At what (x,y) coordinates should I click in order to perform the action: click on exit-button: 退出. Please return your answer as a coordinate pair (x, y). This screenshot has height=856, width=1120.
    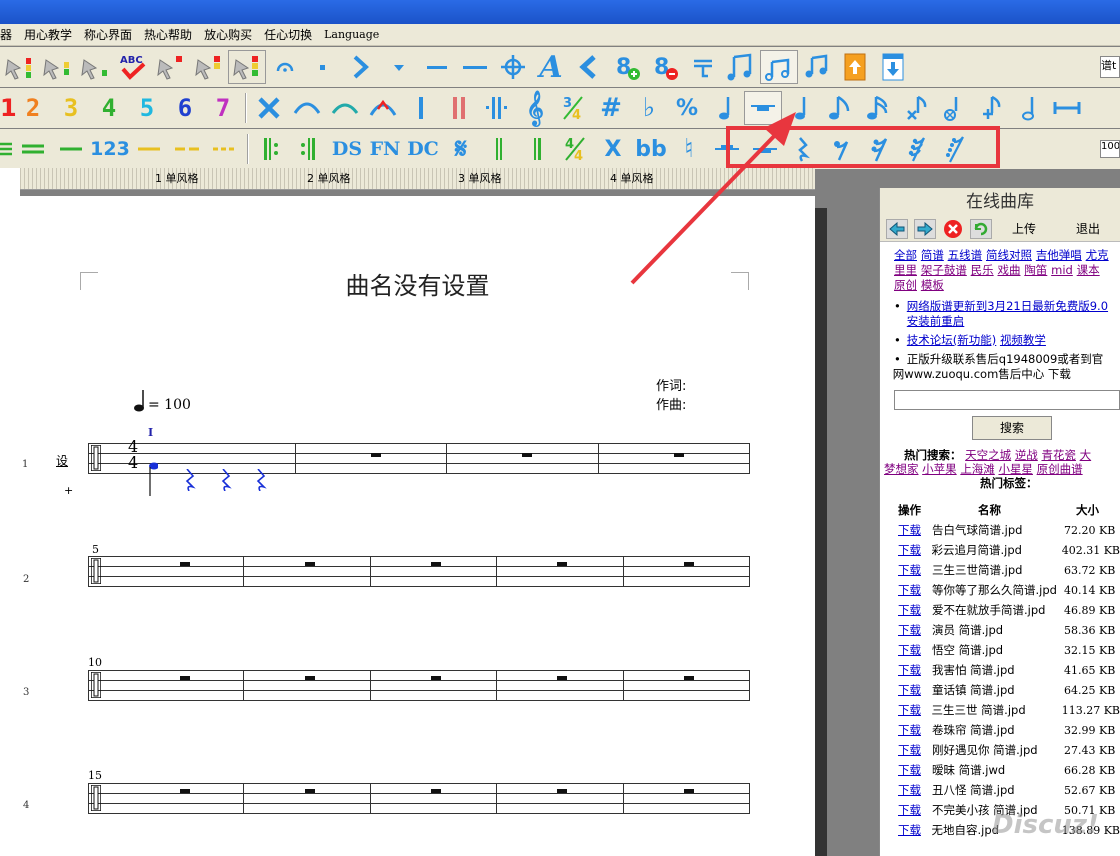
    Looking at the image, I should click on (1088, 228).